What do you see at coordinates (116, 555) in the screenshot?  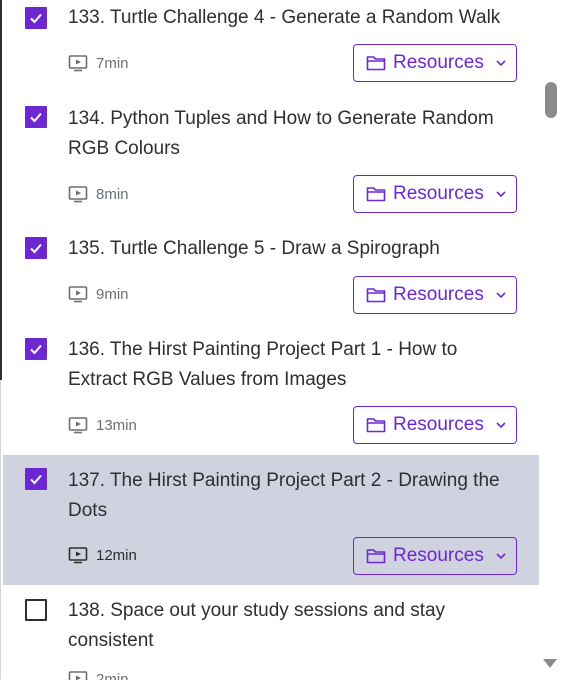 I see `duration-text: 12min` at bounding box center [116, 555].